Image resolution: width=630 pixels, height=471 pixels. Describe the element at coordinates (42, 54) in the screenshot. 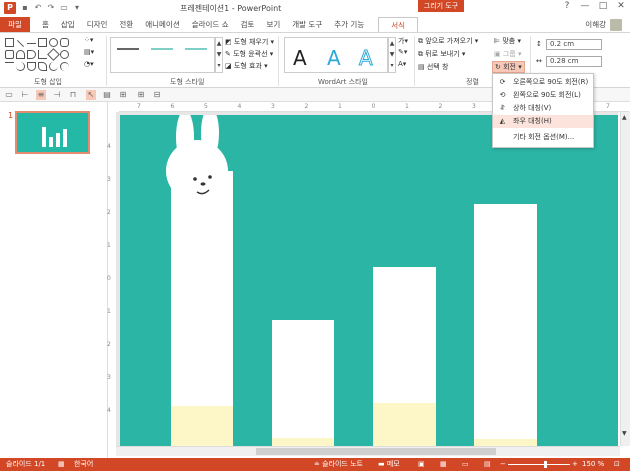

I see `connector-shape-icon` at that location.